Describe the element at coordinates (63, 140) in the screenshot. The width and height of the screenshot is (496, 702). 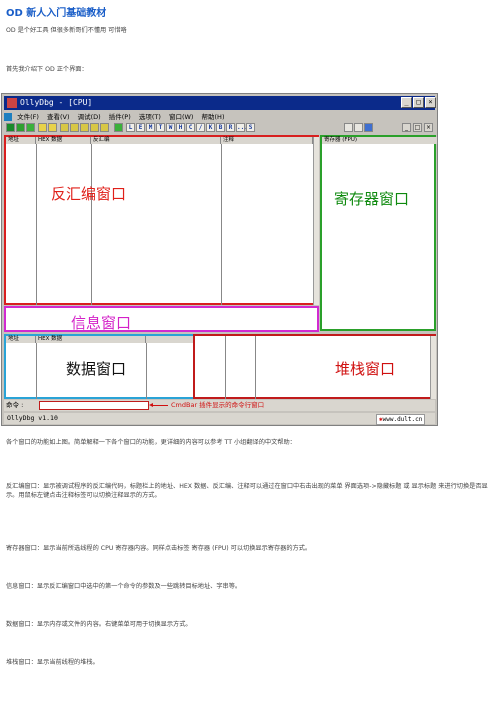
I see `disasm-header-hex: HEX 数据` at that location.